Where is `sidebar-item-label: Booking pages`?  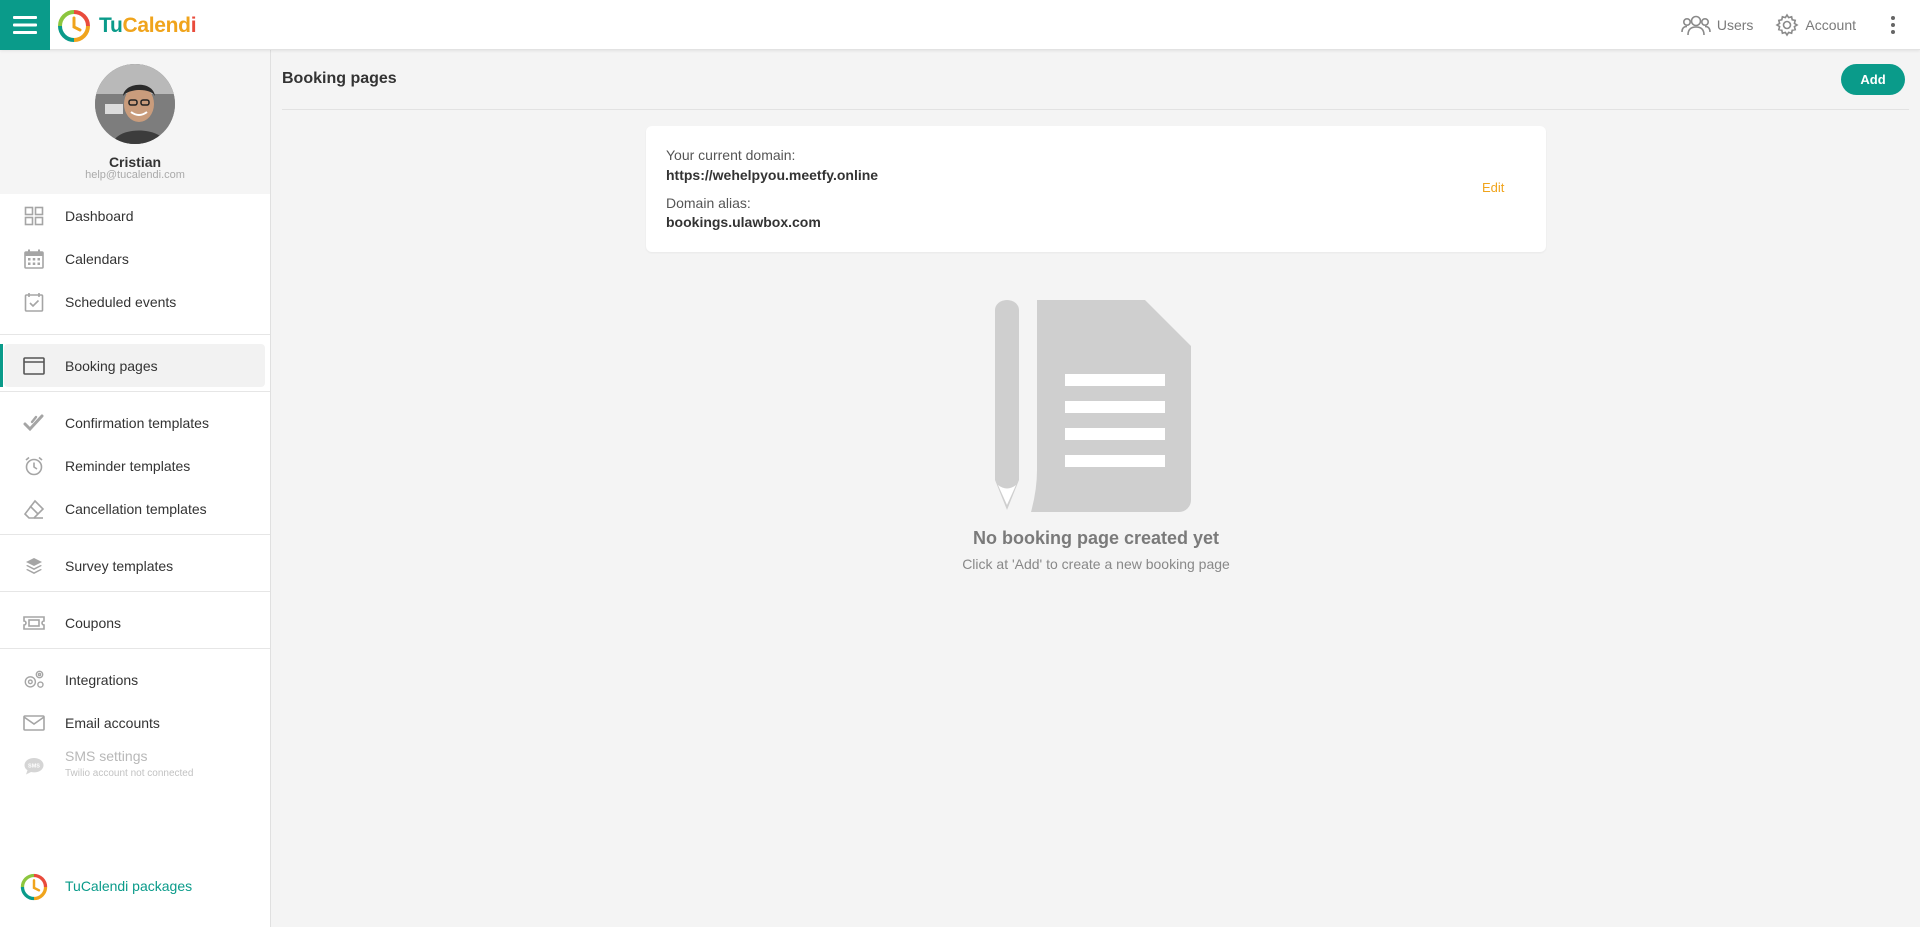
sidebar-item-label: Booking pages is located at coordinates (111, 365).